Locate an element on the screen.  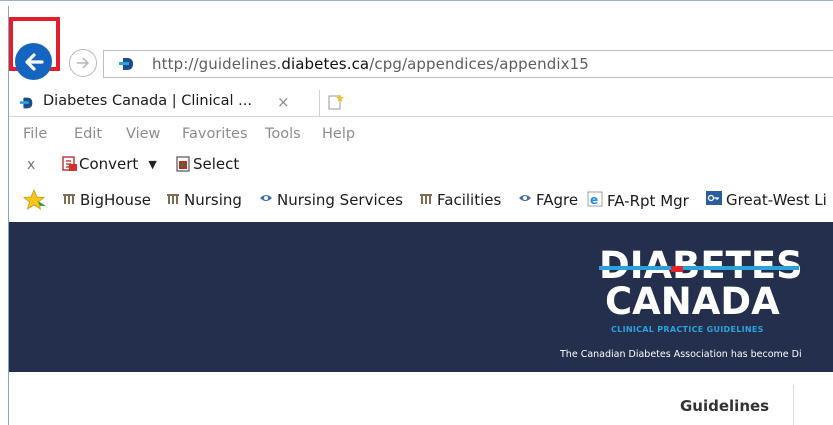
pdf-convert-icon is located at coordinates (69, 163).